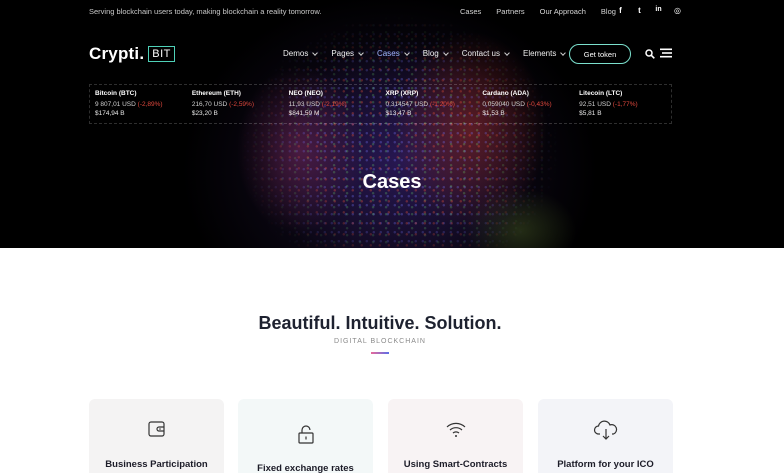 Image resolution: width=784 pixels, height=473 pixels. I want to click on coin-price-row: 0,314547 USD (-1,20%), so click(431, 104).